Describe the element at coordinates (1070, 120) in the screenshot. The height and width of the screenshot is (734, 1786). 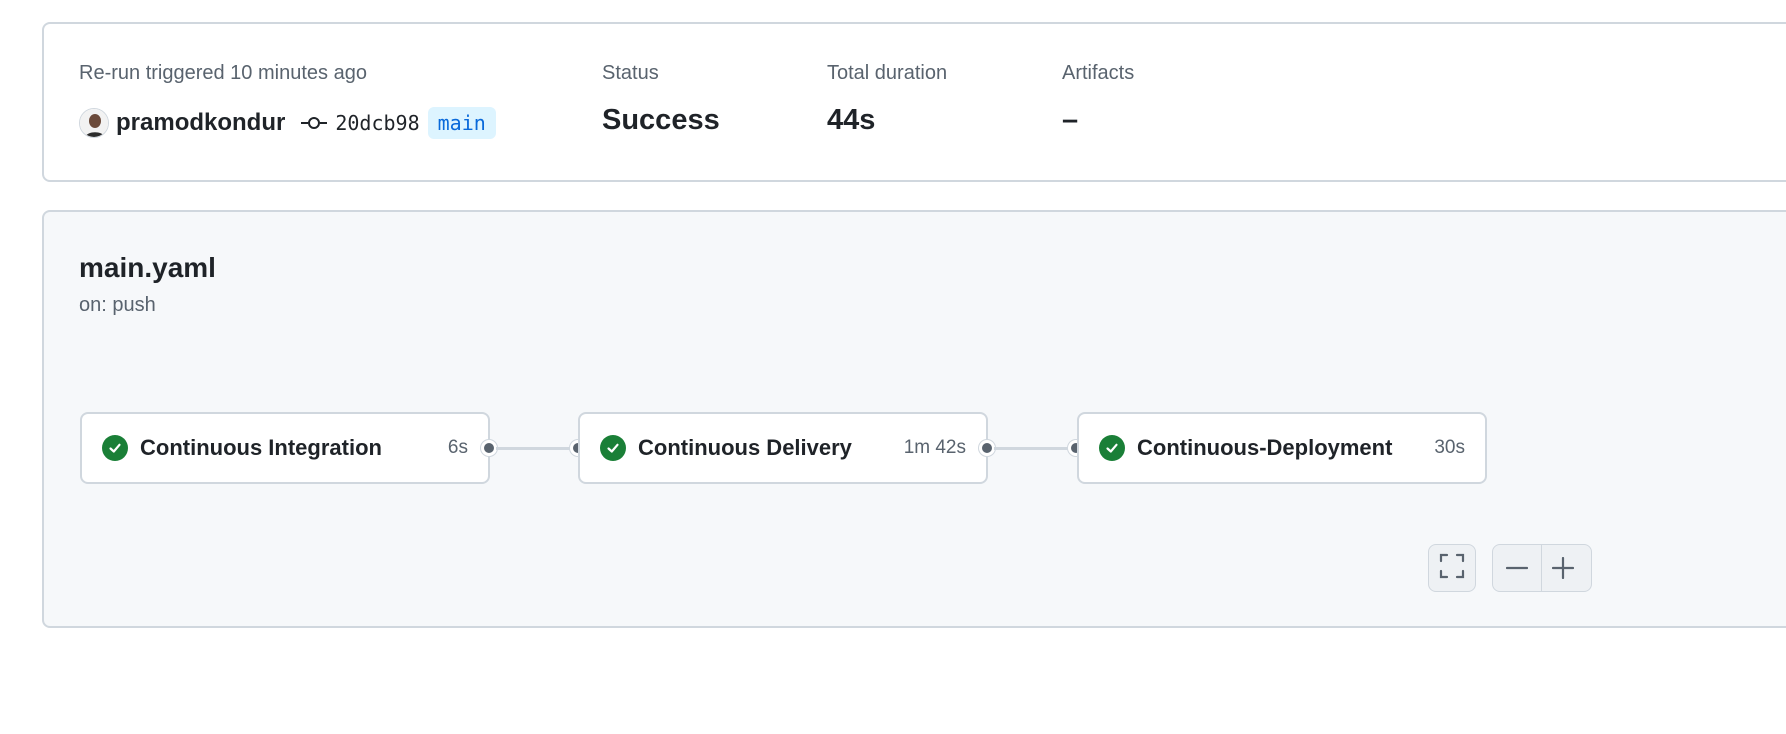
I see `artifacts-value: –` at that location.